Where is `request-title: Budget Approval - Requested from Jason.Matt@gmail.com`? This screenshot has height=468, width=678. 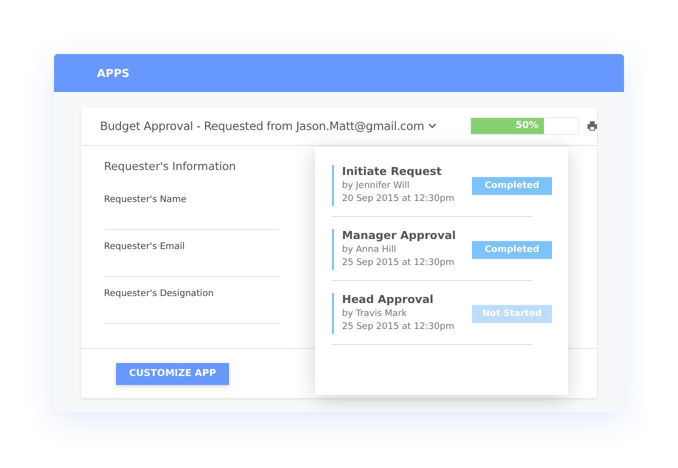 request-title: Budget Approval - Requested from Jason.Matt@gmail.com is located at coordinates (262, 126).